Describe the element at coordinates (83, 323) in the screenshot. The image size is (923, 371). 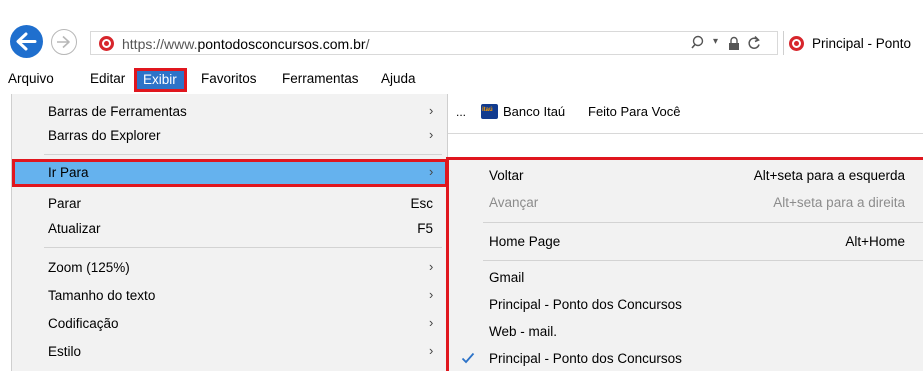
I see `menu-item-label: Codificação` at that location.